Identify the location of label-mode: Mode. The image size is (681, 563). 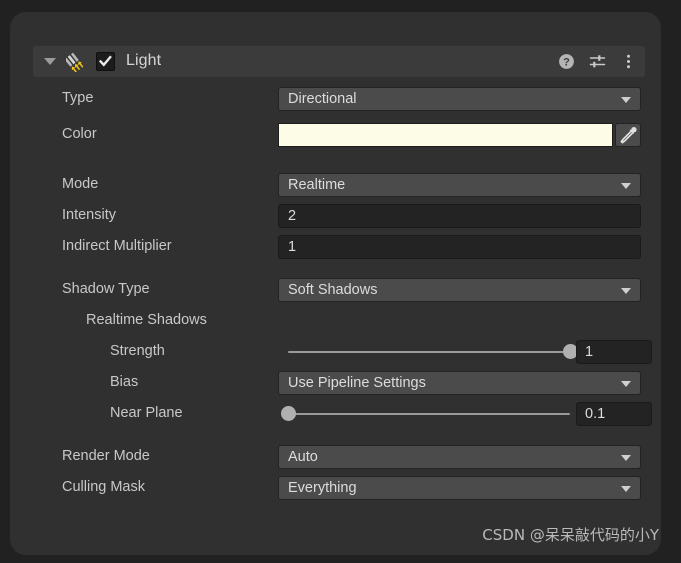
(80, 184).